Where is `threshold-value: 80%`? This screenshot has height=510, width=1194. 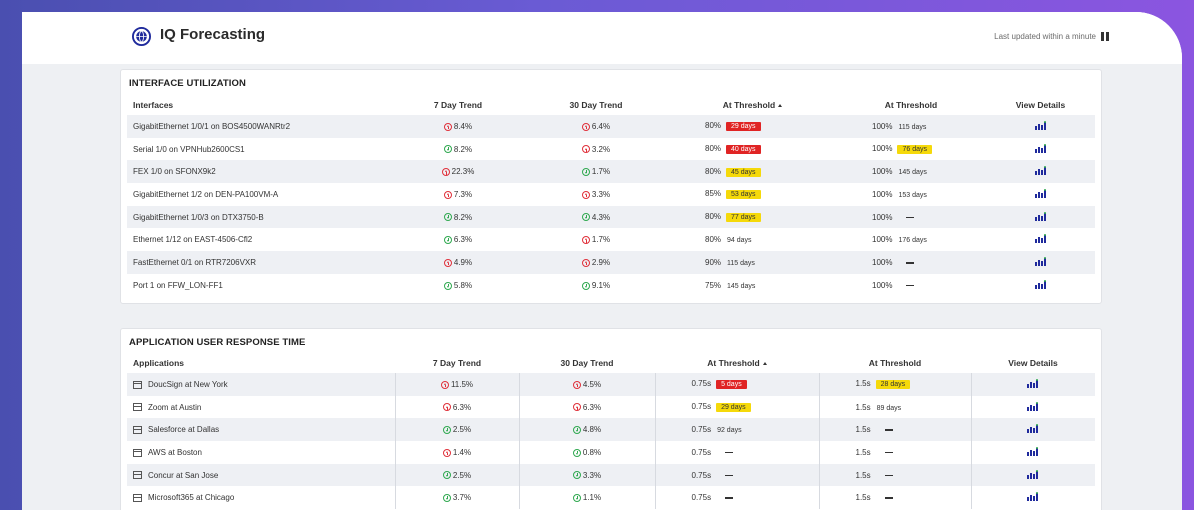
threshold-value: 80% is located at coordinates (713, 171).